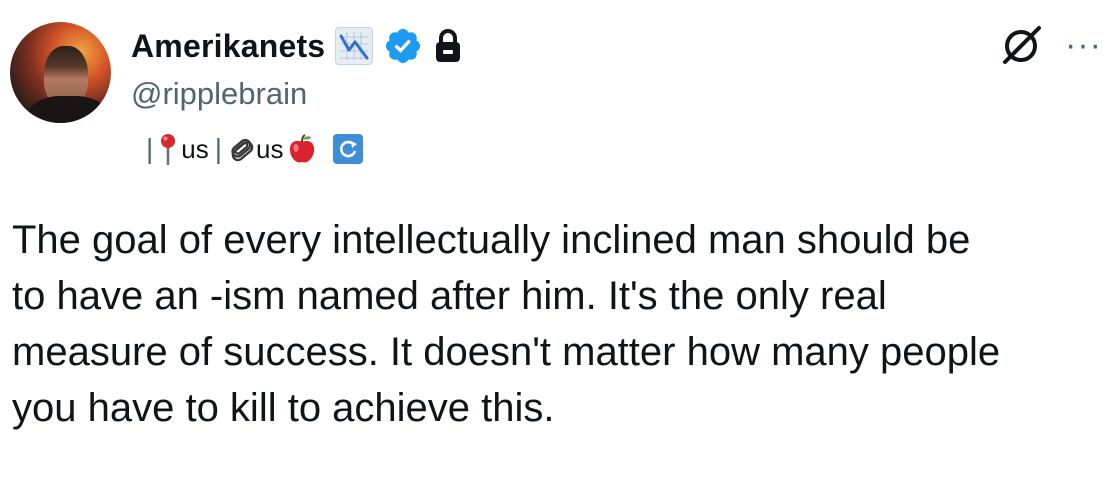  I want to click on verified-icon, so click(403, 46).